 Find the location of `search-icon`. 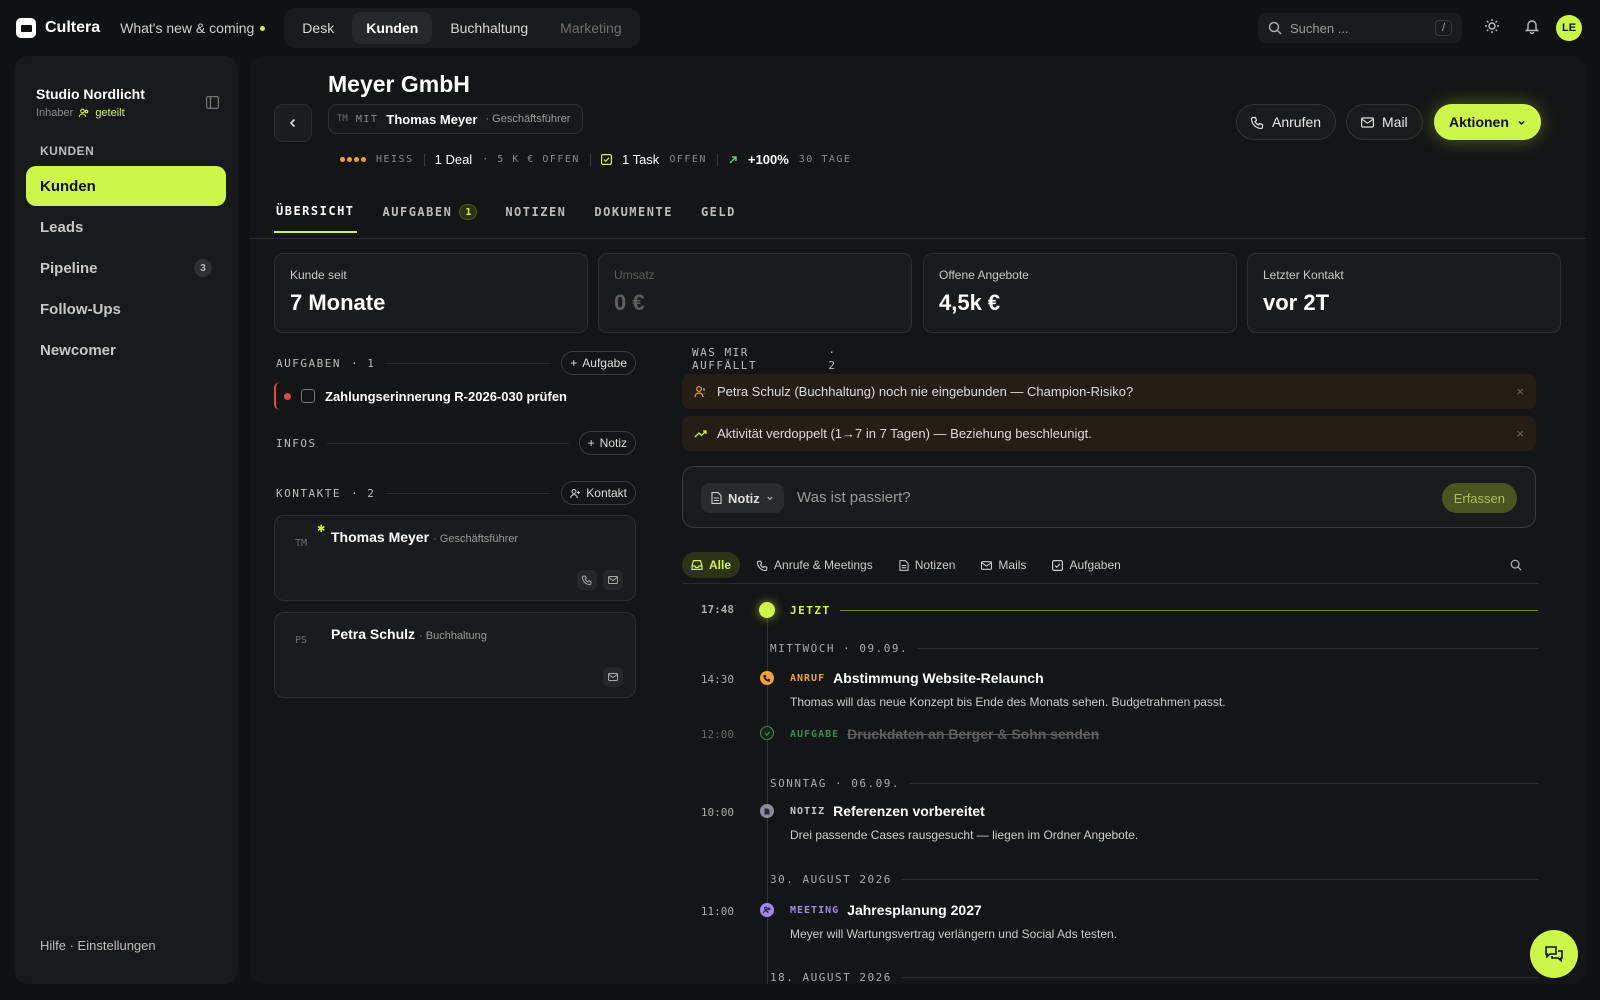

search-icon is located at coordinates (1275, 28).